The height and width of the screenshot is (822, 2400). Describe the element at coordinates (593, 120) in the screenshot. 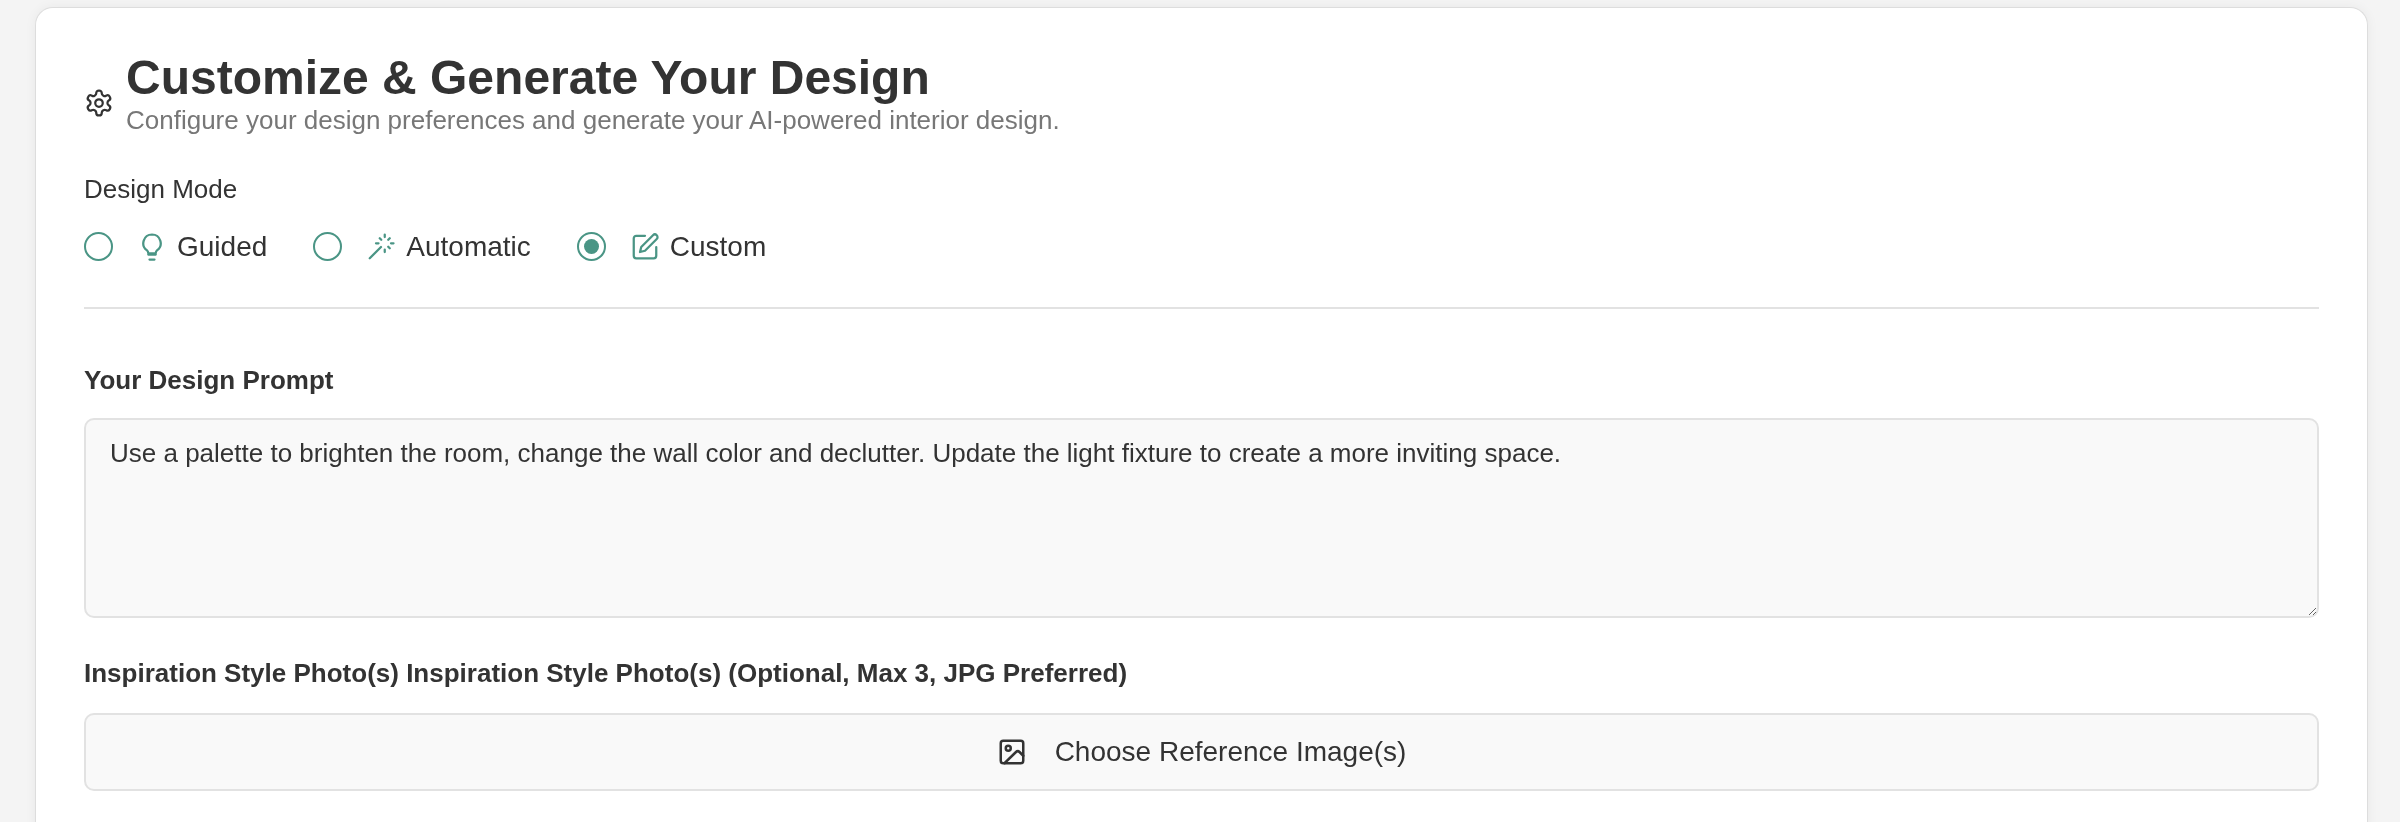

I see `page-subtitle: Configure your design preferences and generate your AI-powered interior design.` at that location.